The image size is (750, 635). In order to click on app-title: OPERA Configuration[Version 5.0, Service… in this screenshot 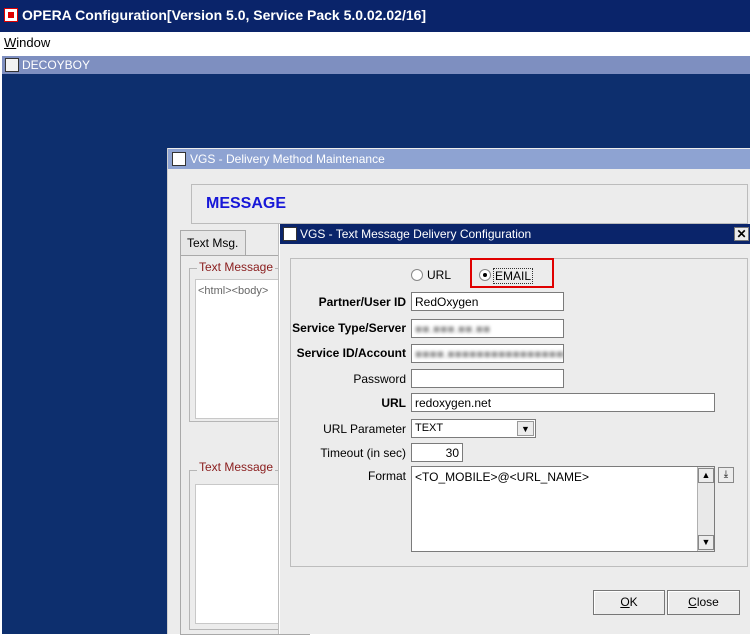, I will do `click(224, 15)`.